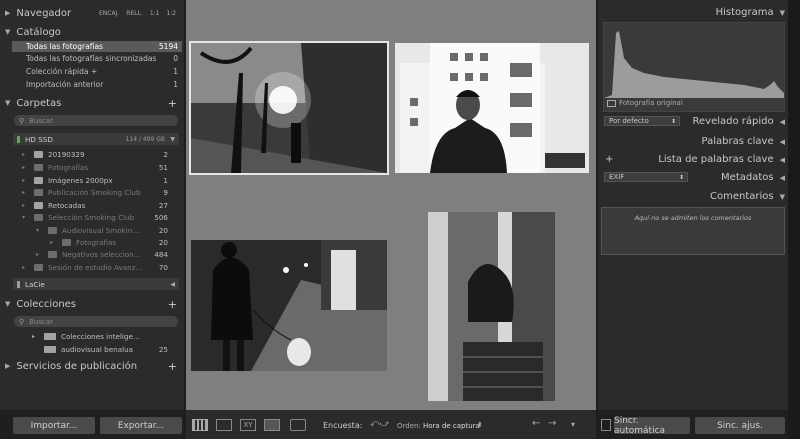 This screenshot has width=800, height=439. I want to click on histogram-graph, so click(694, 64).